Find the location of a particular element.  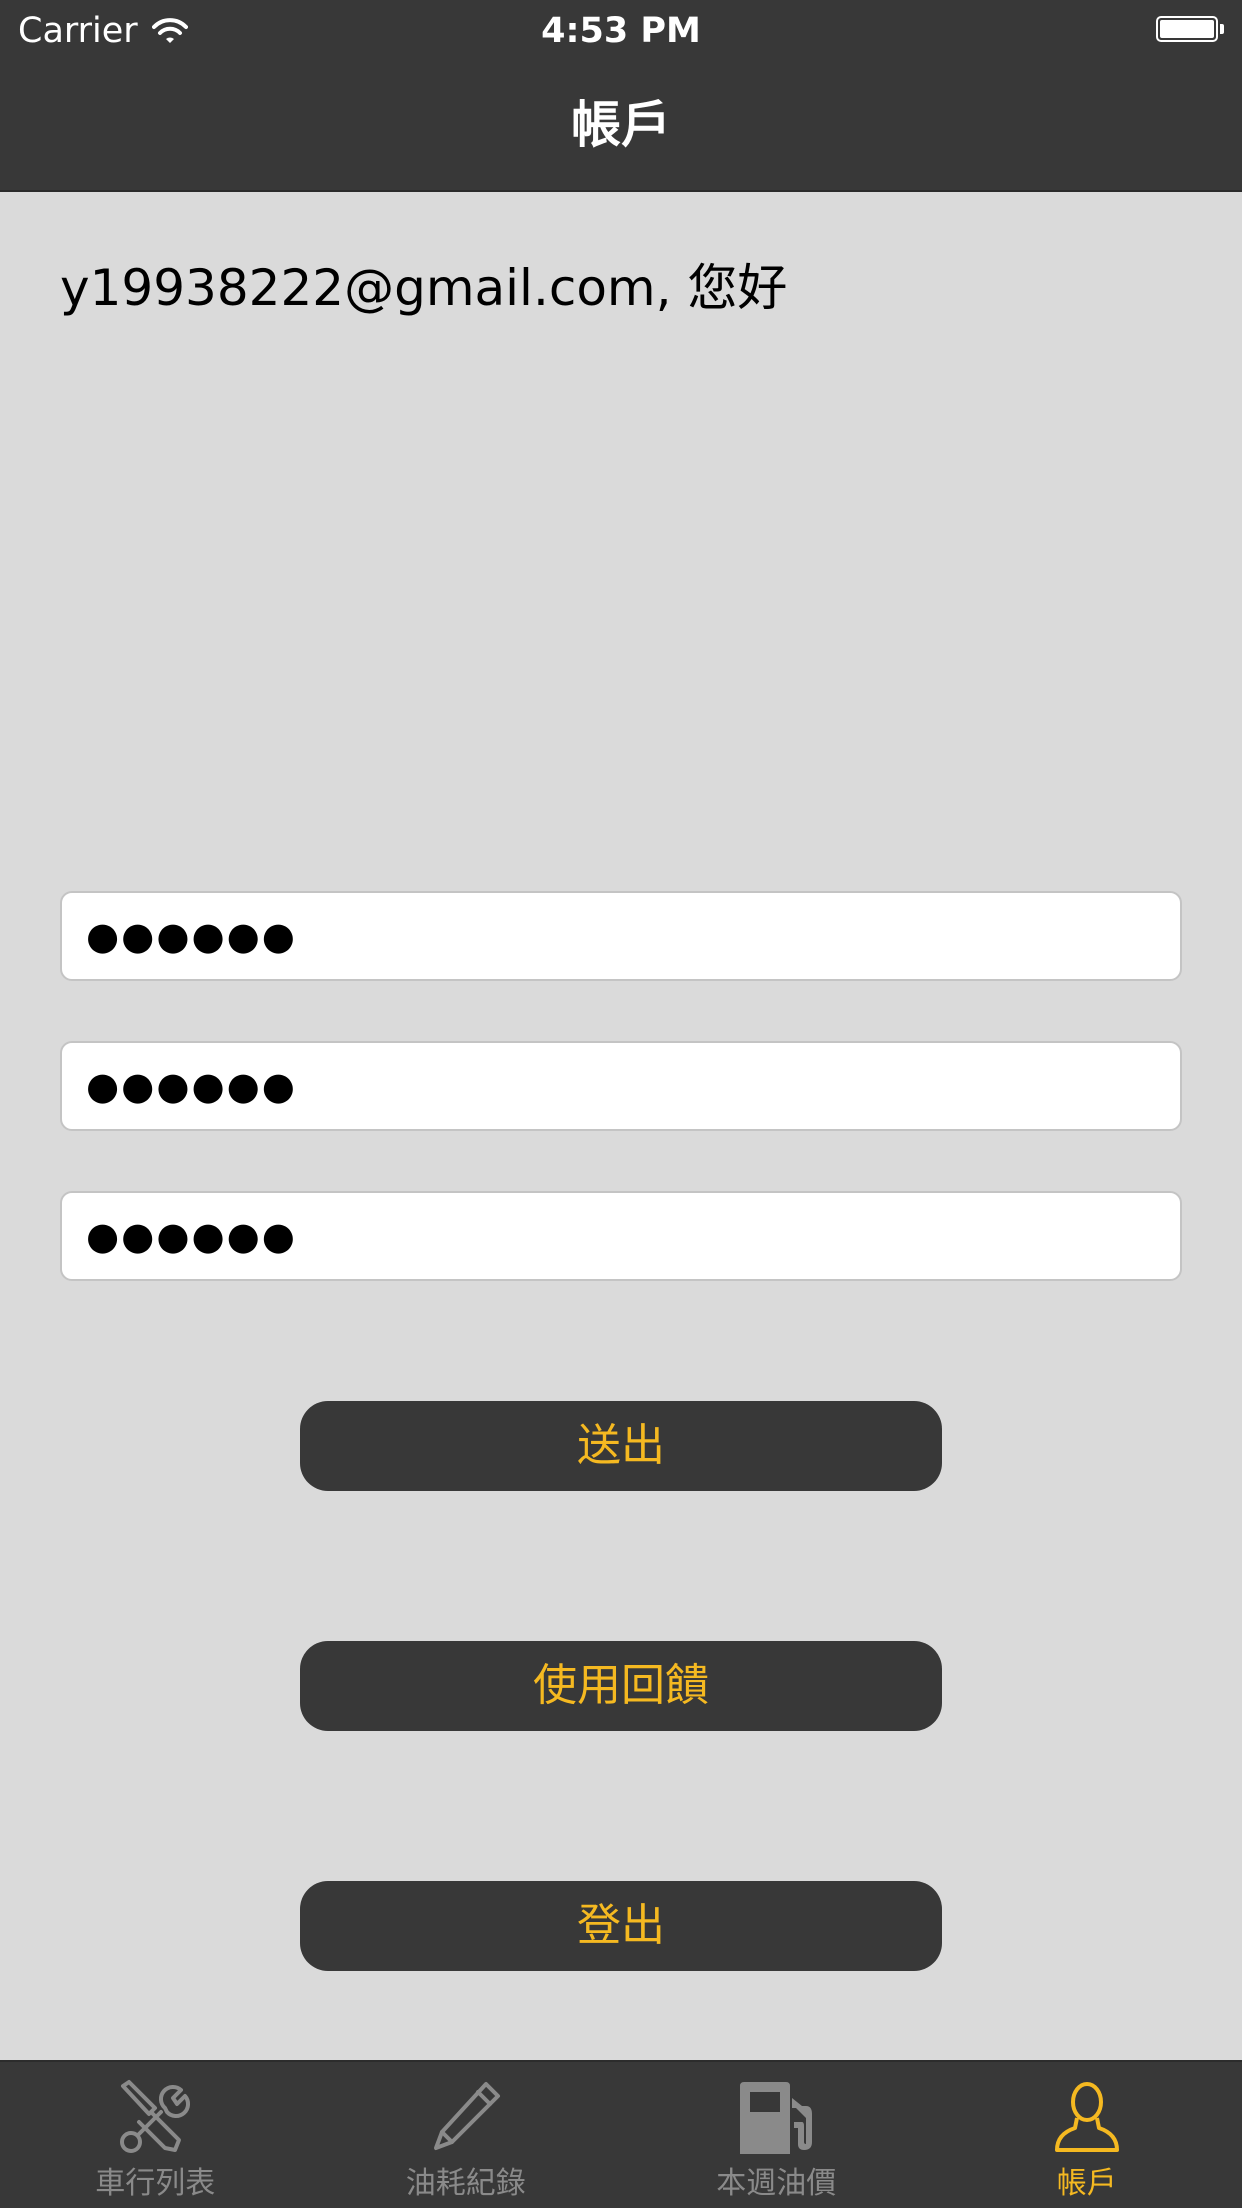

tab-bar: 車行列表 油耗紀錄 本週油價 帳戶 is located at coordinates (621, 2134).